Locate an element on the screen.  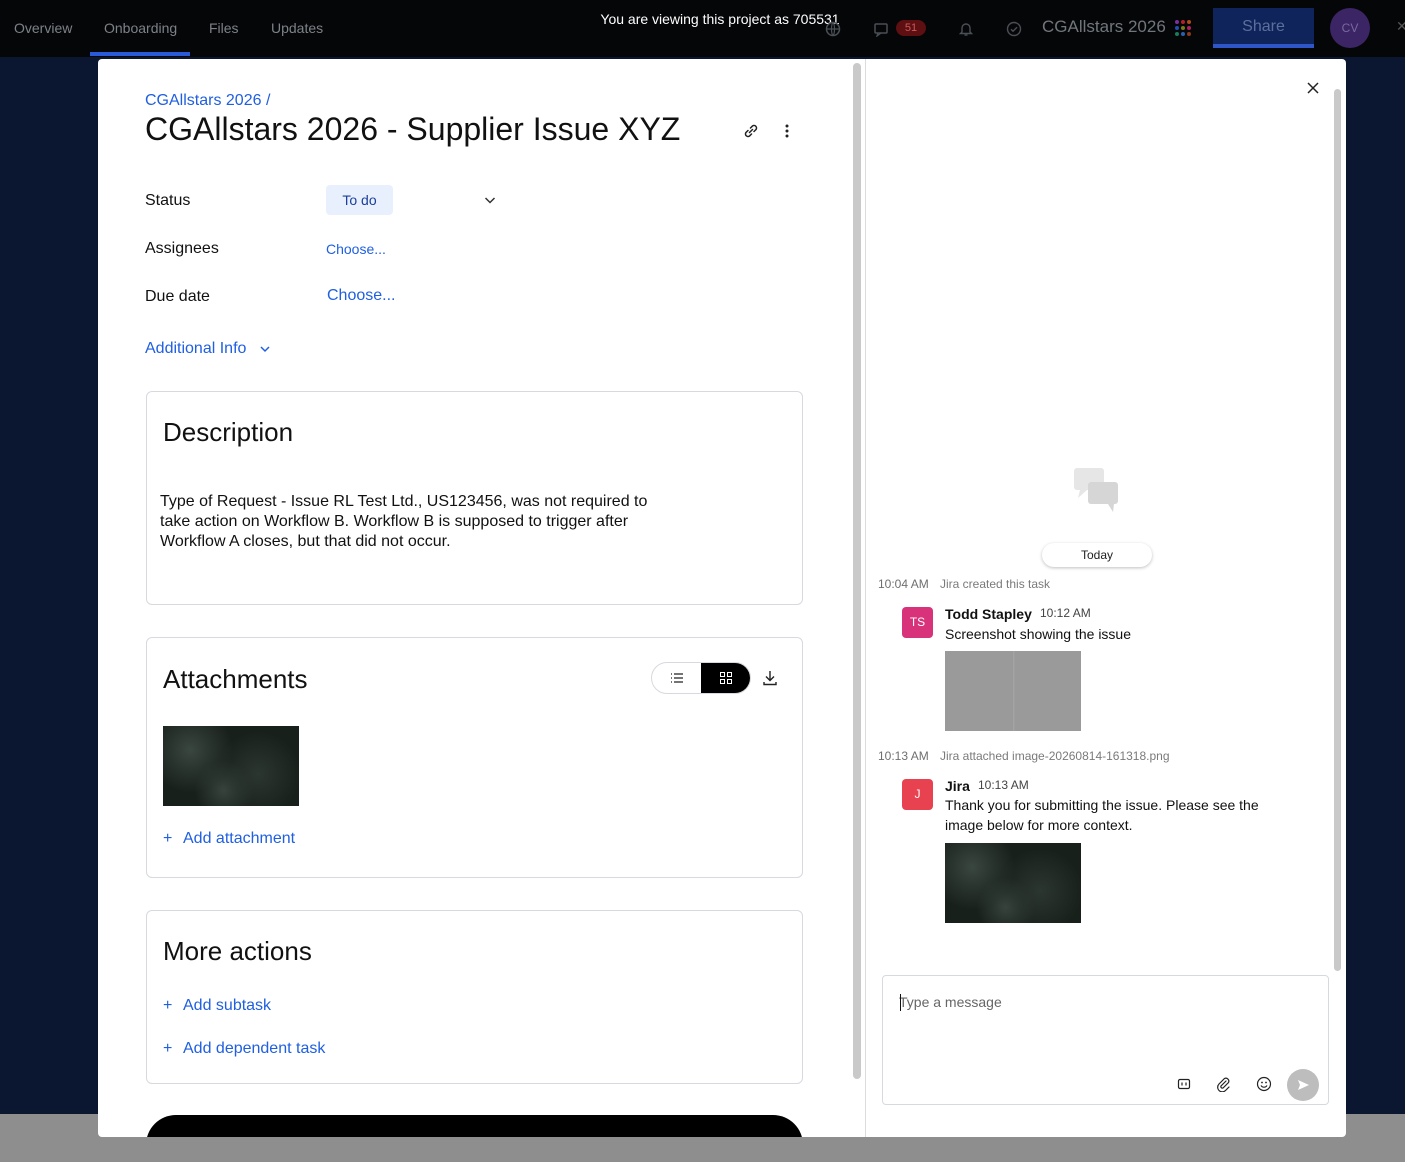
send-icon is located at coordinates (1303, 1085).